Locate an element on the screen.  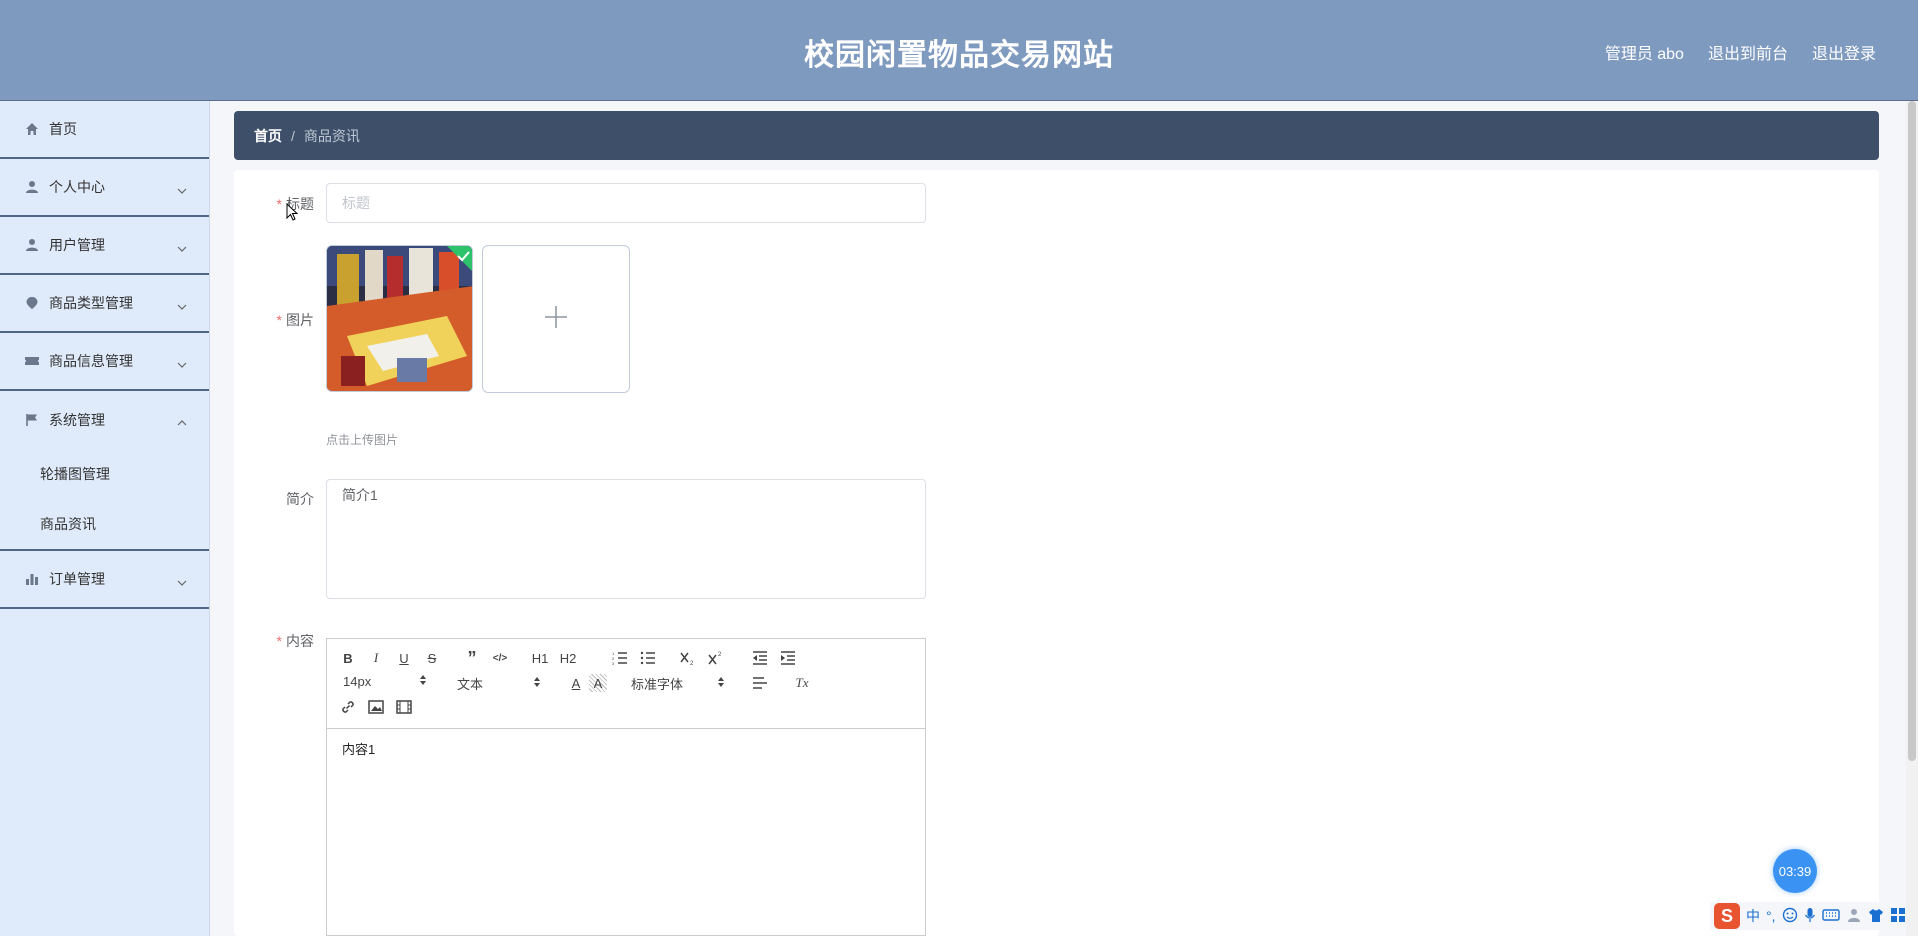
indent-button is located at coordinates (788, 658).